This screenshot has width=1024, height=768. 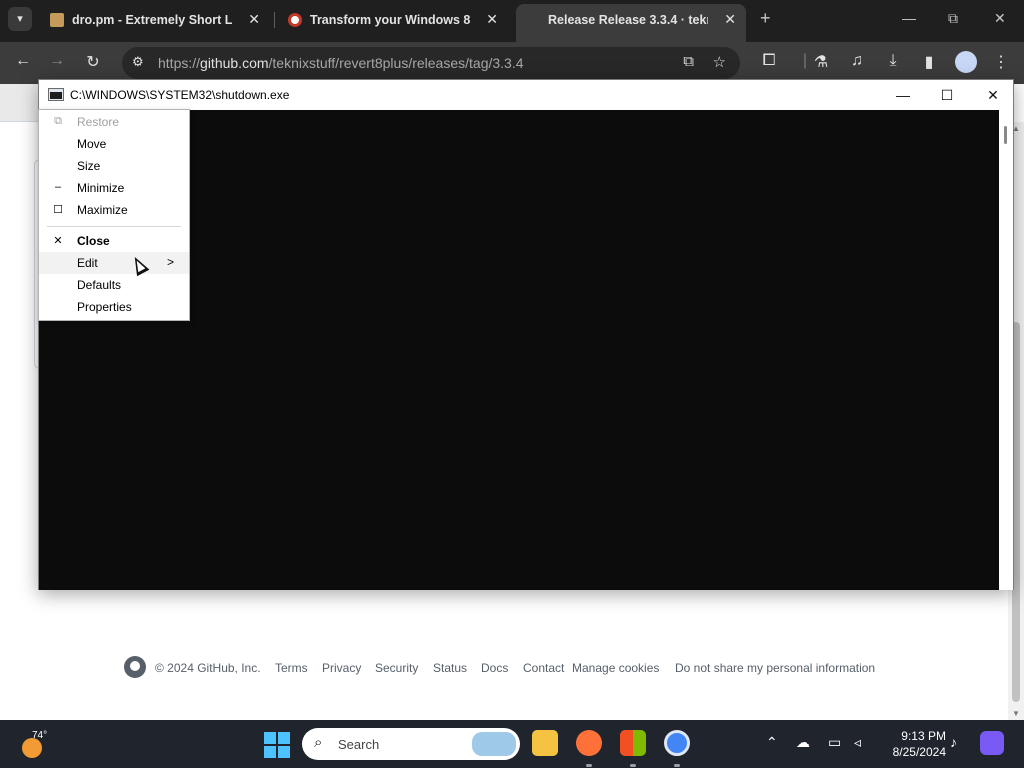 I want to click on dro-pm-favicon-icon, so click(x=57, y=20).